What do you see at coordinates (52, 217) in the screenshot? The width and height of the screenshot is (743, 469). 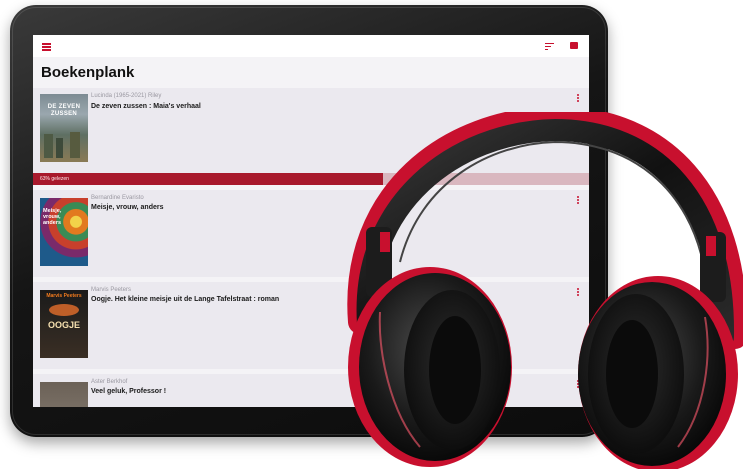 I see `cover-title-2: Meisje, vrouw, anders` at bounding box center [52, 217].